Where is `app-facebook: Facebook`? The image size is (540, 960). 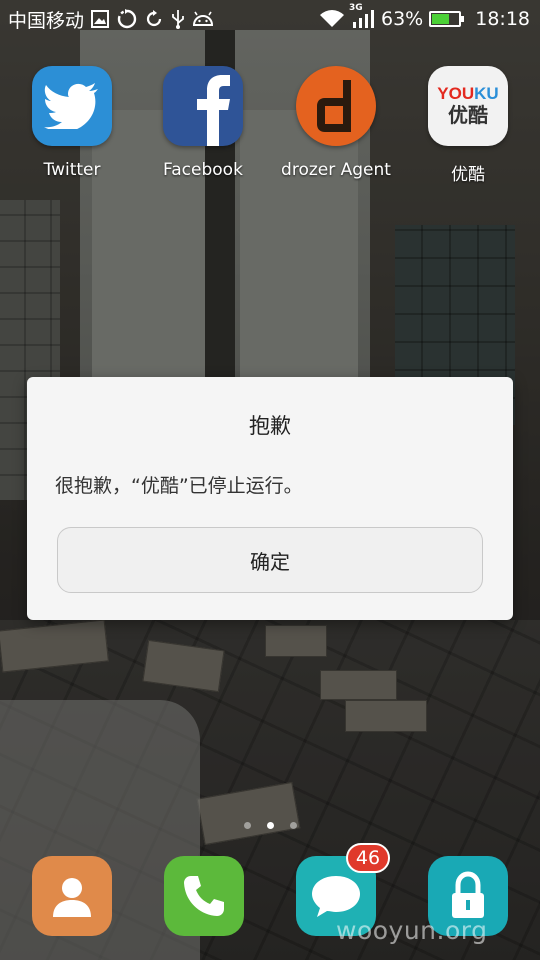
app-facebook: Facebook is located at coordinates (203, 123).